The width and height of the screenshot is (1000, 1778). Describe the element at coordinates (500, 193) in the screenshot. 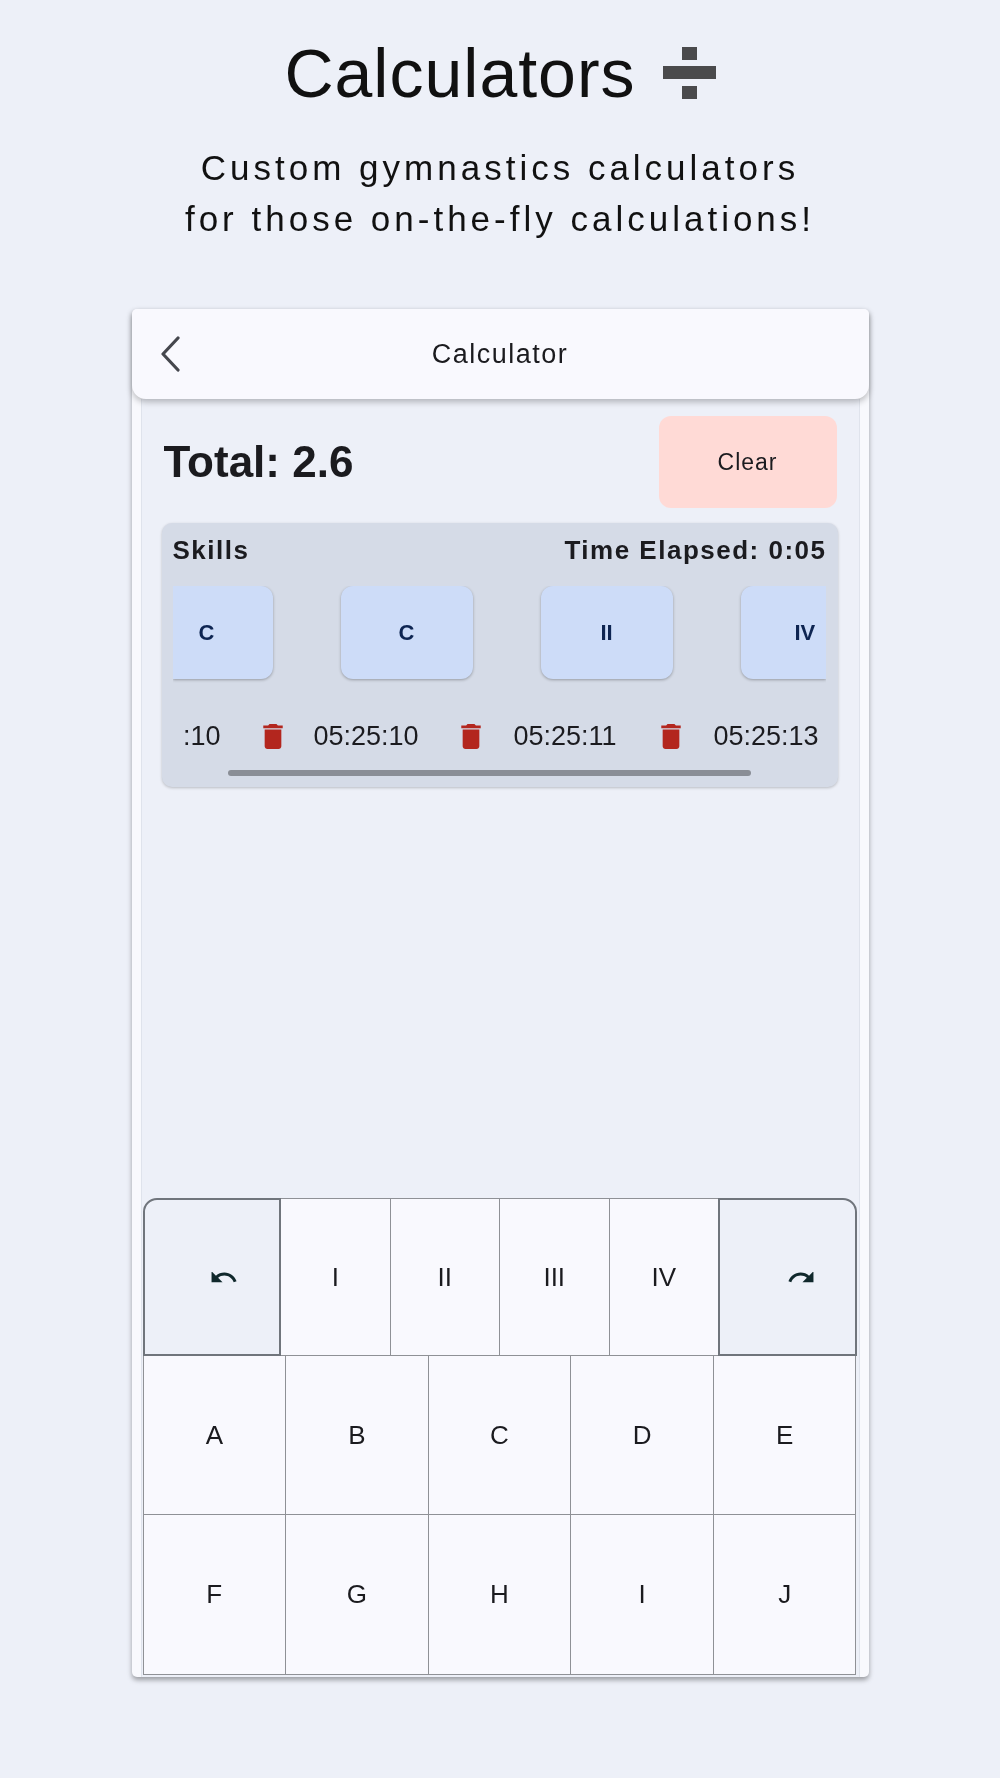

I see `tagline: Custom gymnastics calculators for those on-the-fly calculations!` at that location.